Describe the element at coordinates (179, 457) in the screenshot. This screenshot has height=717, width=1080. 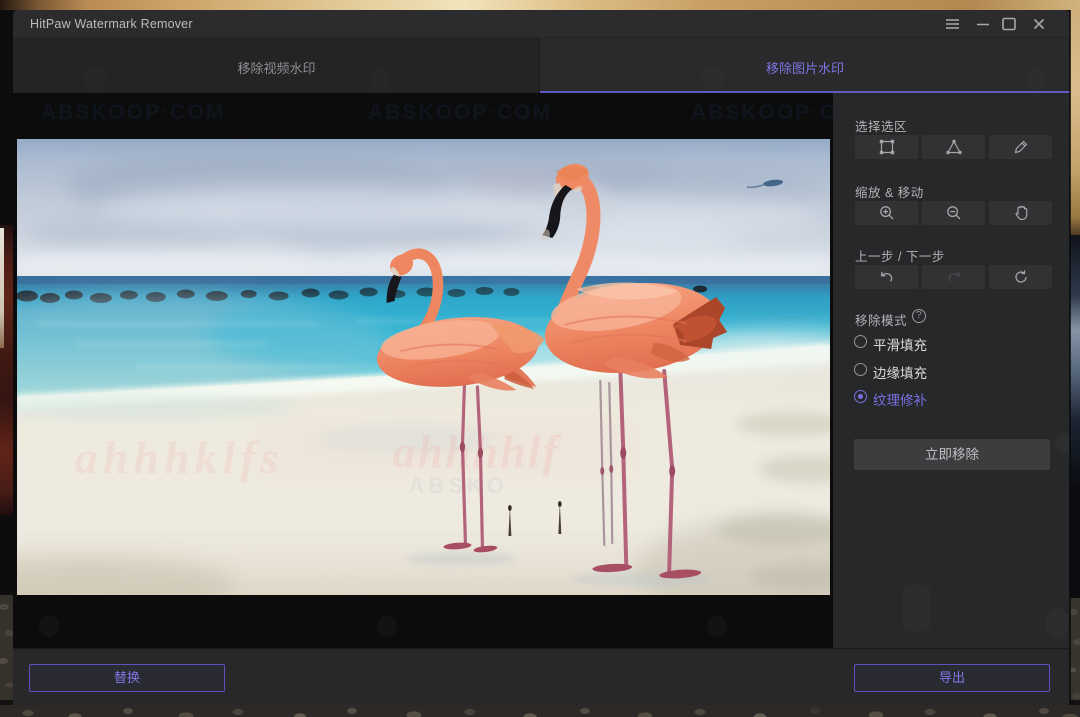
I see `svg-text: ahhhklfs` at that location.